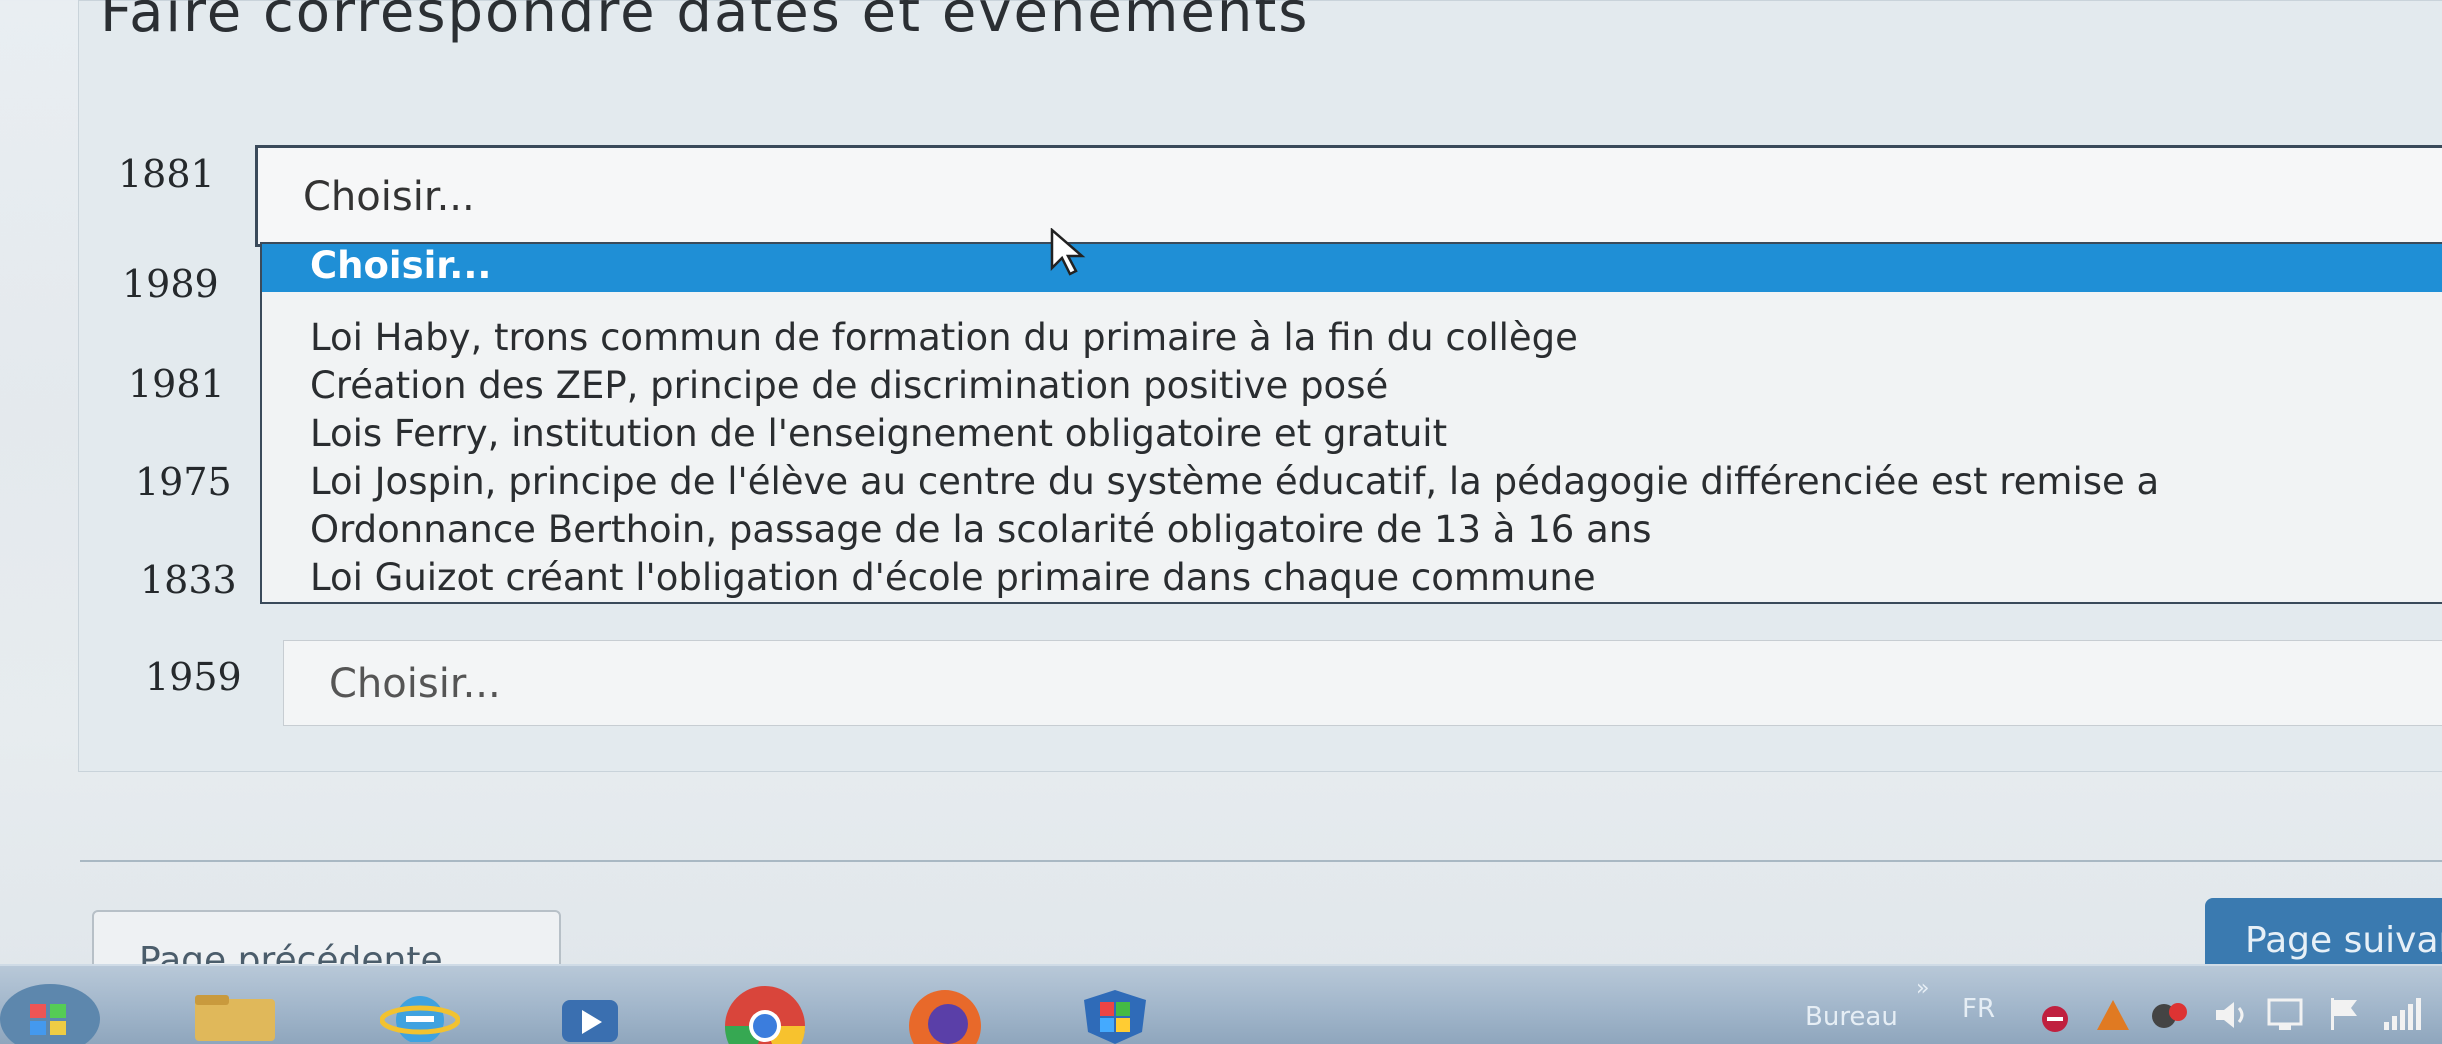  What do you see at coordinates (2232, 1015) in the screenshot?
I see `volume-icon` at bounding box center [2232, 1015].